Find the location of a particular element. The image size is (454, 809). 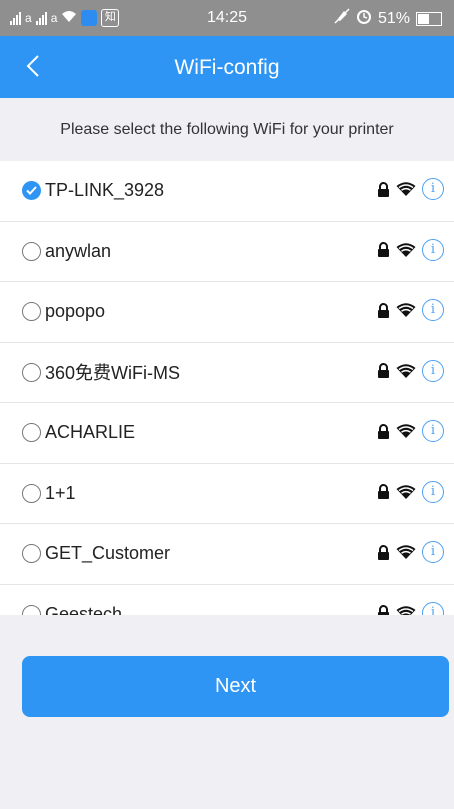

status-right: 51% is located at coordinates (388, 18).